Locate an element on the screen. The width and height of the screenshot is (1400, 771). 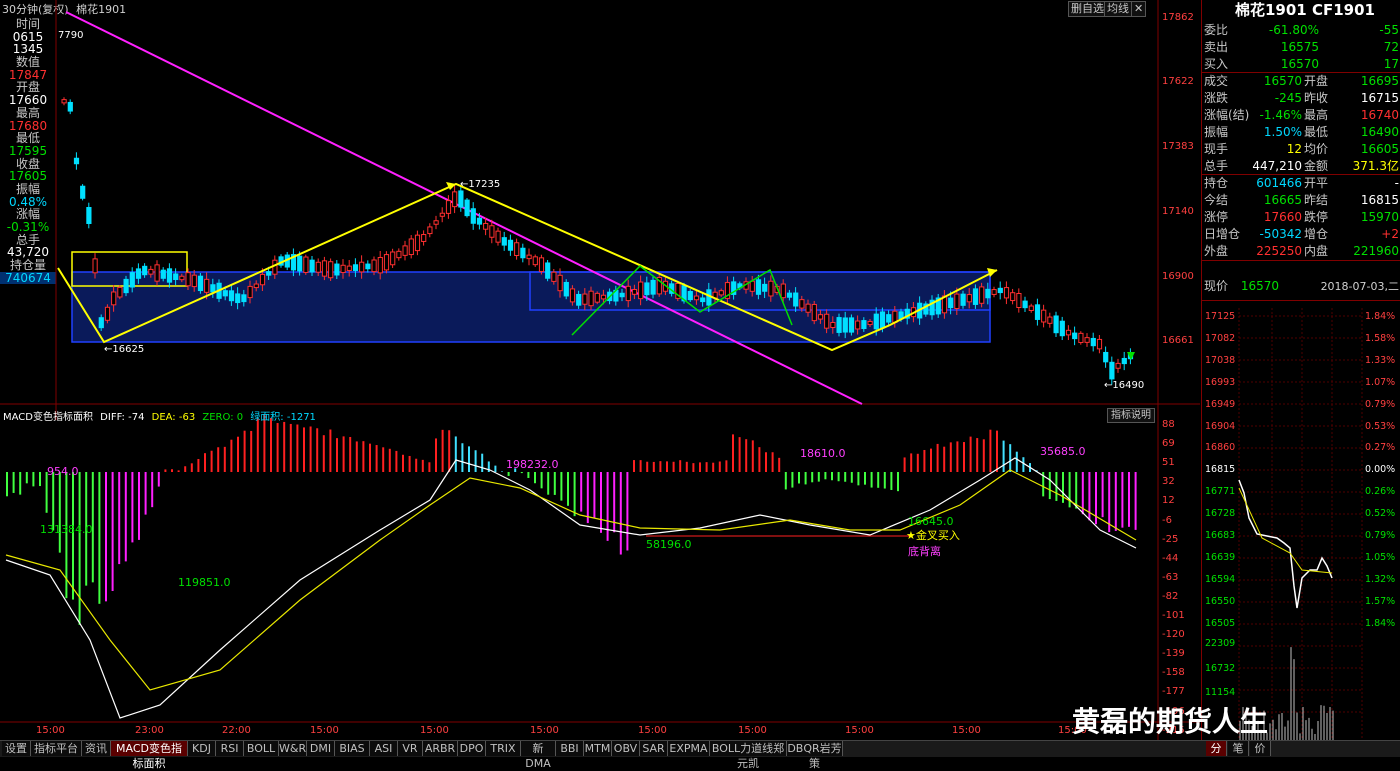
macd-tick: -82 is located at coordinates (1170, 596).